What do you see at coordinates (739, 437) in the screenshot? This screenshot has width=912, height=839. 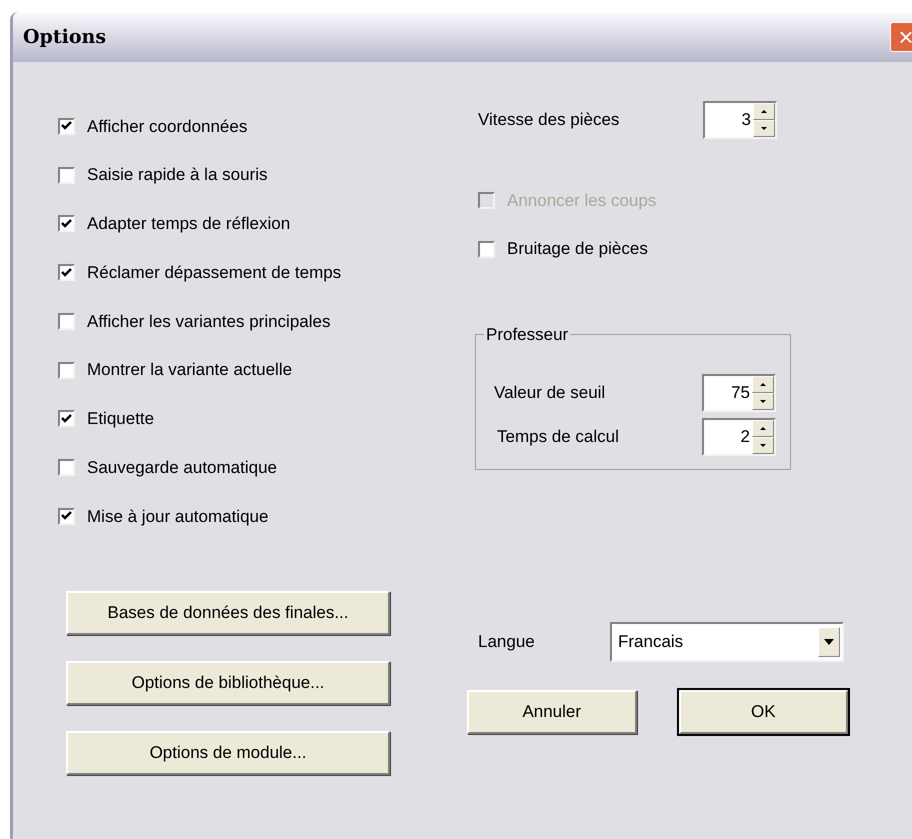 I see `spinner-field: 2` at bounding box center [739, 437].